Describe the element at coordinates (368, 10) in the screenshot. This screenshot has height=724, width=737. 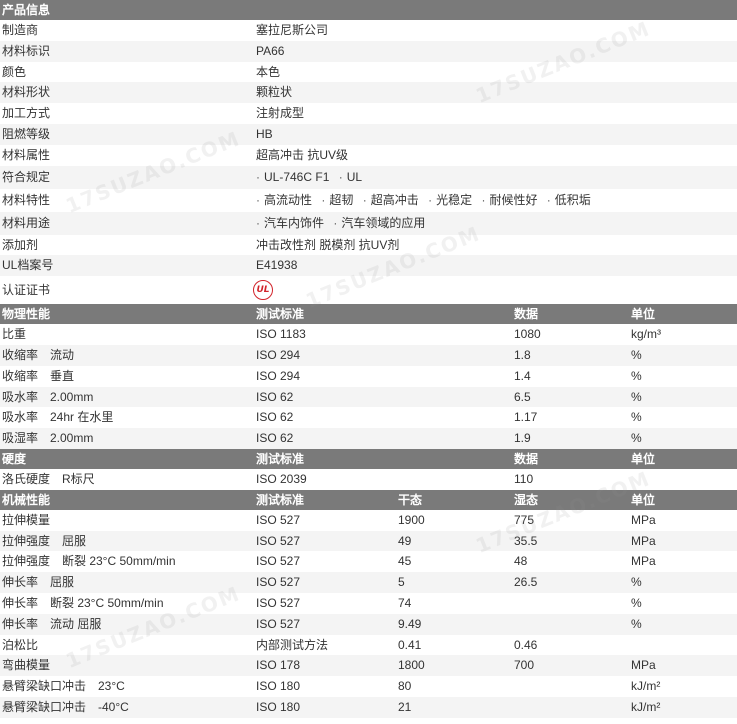
I see `section-header-product-info: 产品信息` at that location.